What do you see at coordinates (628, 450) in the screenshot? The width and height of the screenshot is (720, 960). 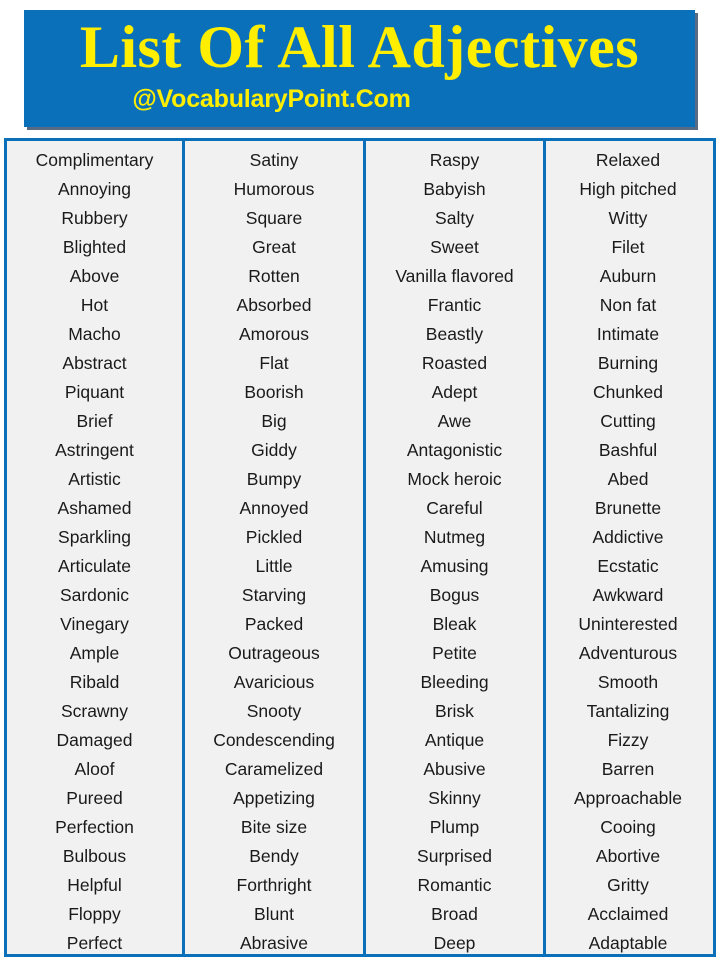 I see `adjective-word: Bashful` at bounding box center [628, 450].